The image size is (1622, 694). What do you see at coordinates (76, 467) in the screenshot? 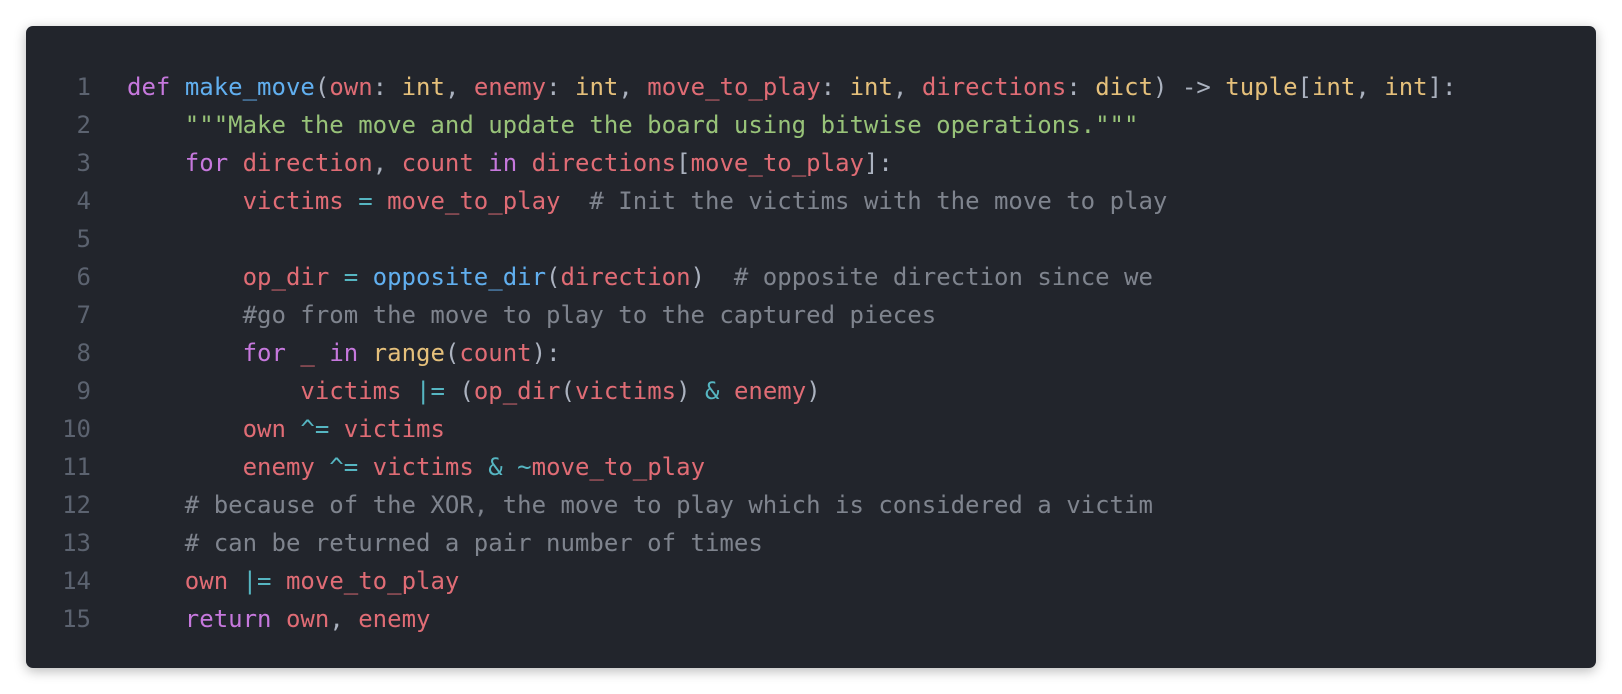
I see `line-number: 11` at bounding box center [76, 467].